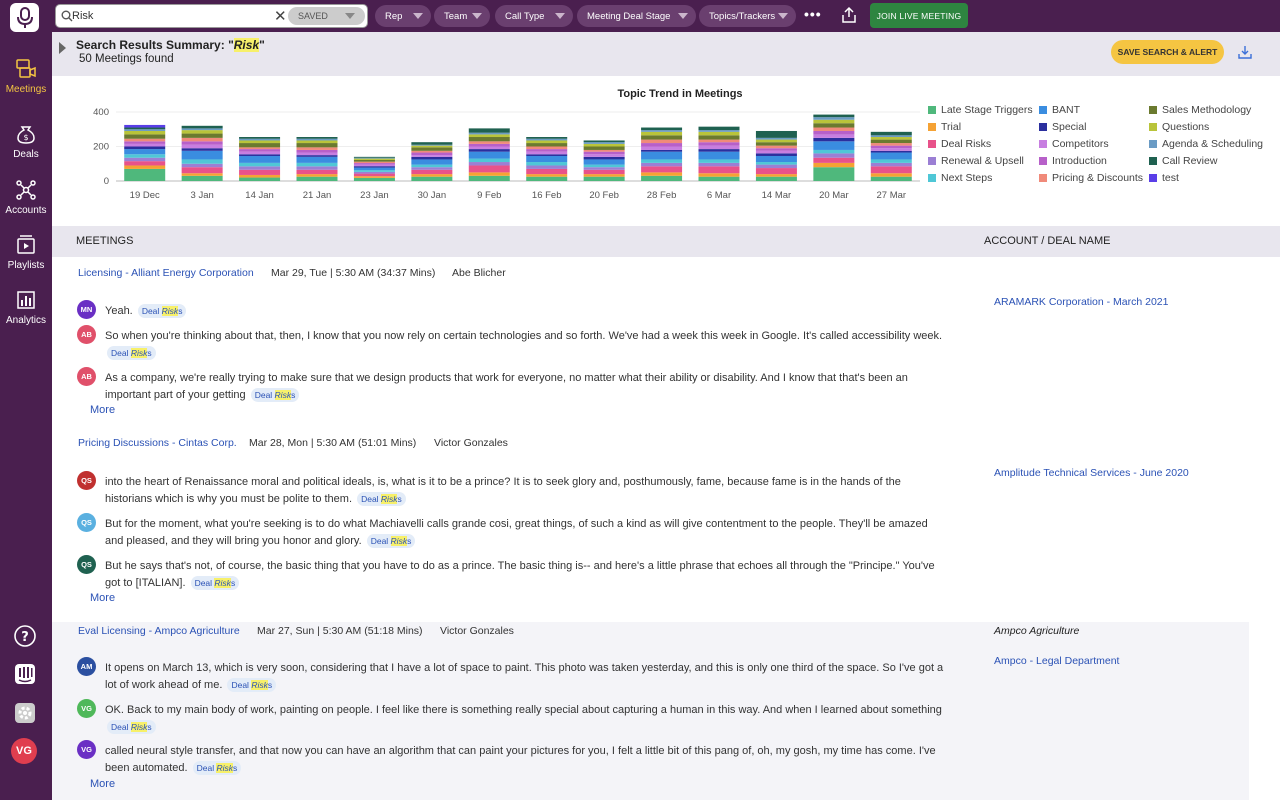  Describe the element at coordinates (1091, 178) in the screenshot. I see `legend-item: Pricing & Discounts` at that location.